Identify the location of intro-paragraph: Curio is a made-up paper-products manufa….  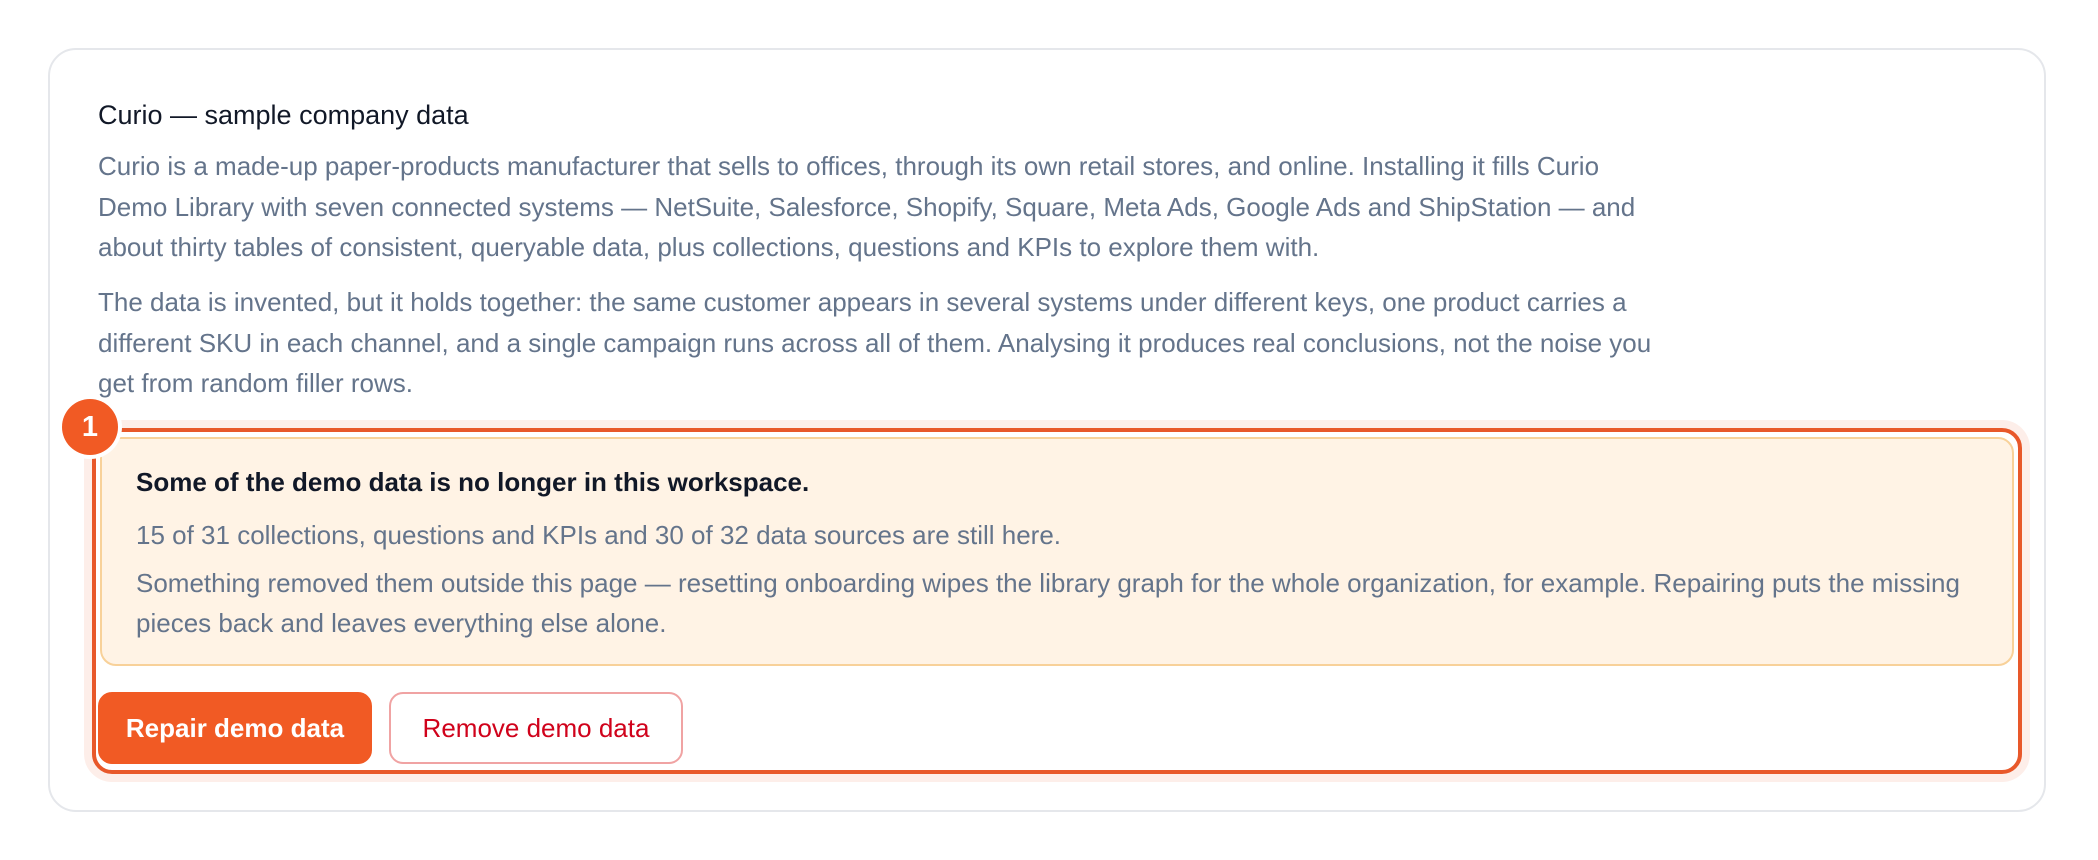
(867, 206).